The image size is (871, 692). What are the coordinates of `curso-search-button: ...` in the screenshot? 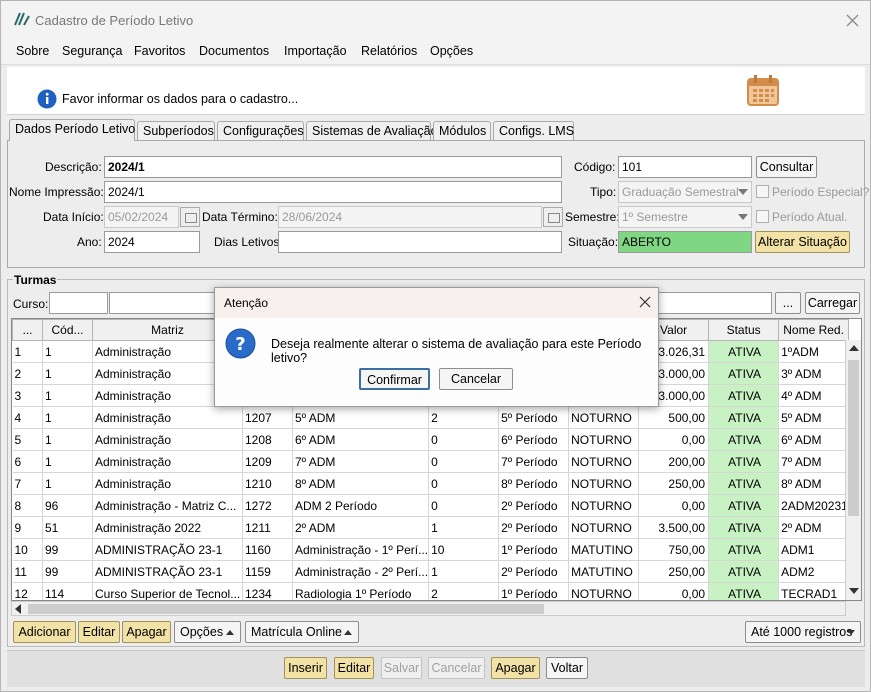 It's located at (788, 303).